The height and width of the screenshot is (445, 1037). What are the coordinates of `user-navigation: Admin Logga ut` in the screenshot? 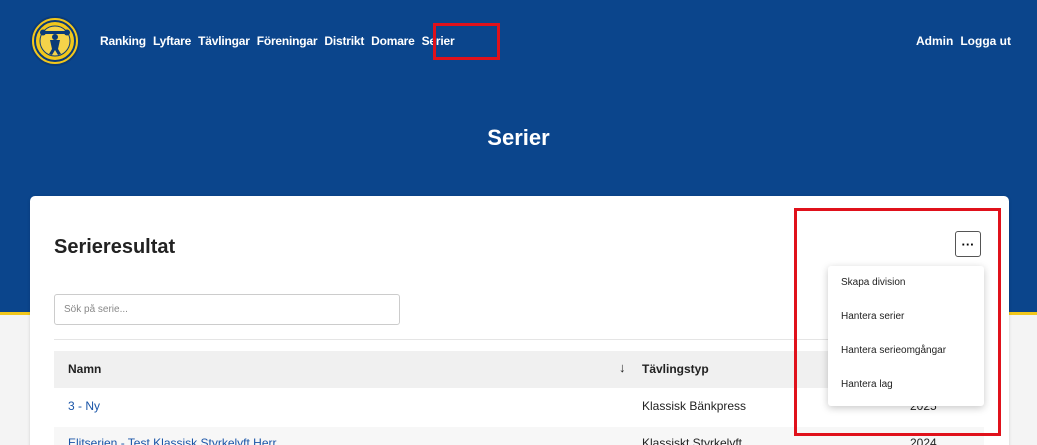 It's located at (963, 41).